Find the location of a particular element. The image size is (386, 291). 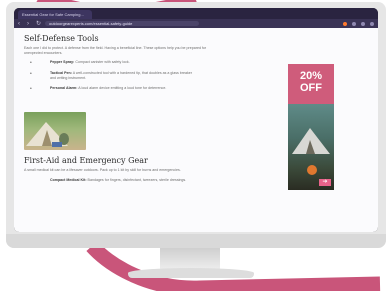

ad-arrow-button: ➔ is located at coordinates (325, 182).